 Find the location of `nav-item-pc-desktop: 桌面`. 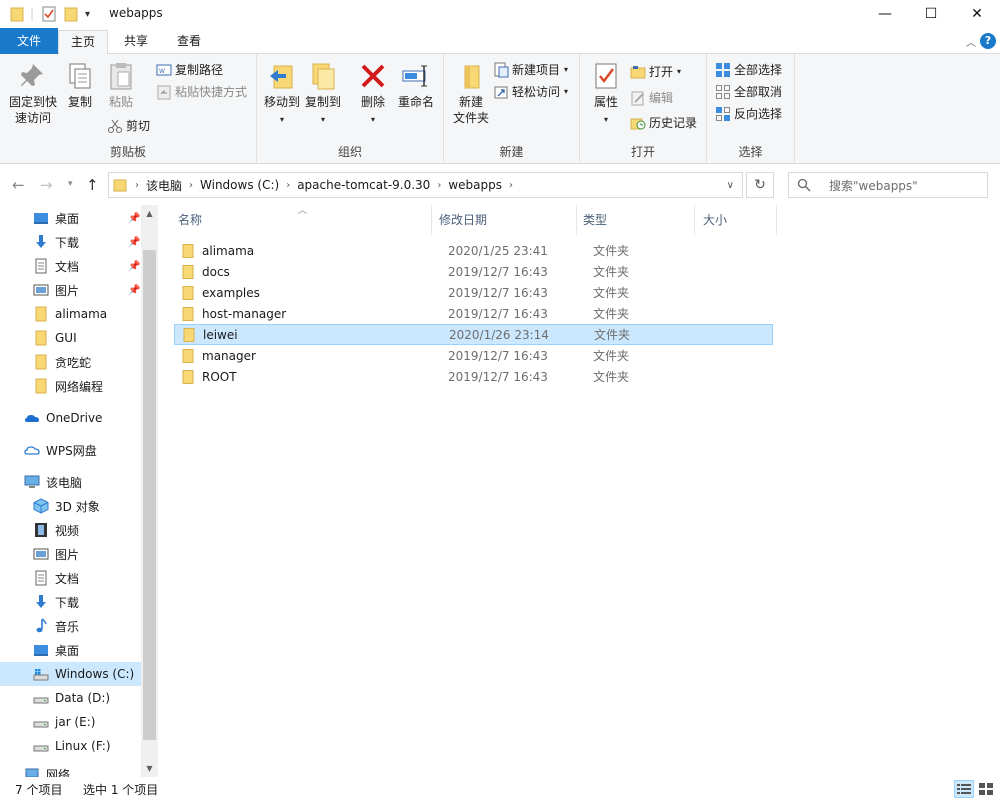

nav-item-pc-desktop: 桌面 is located at coordinates (70, 650).